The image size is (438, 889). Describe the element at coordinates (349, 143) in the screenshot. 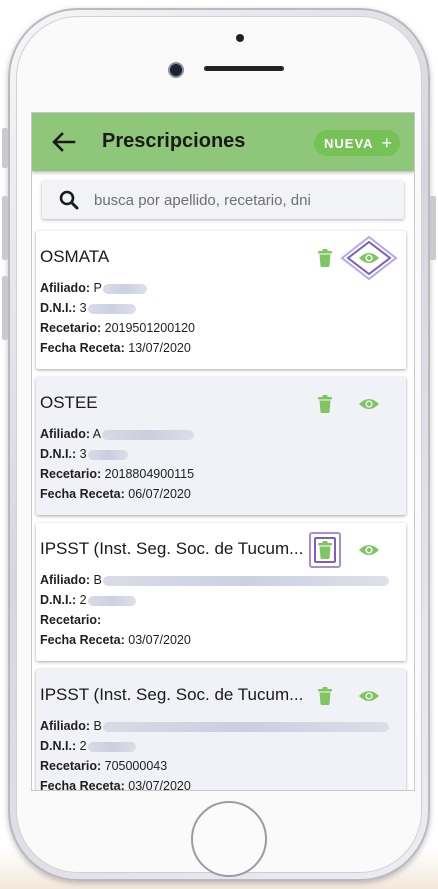

I see `new-button-label: NUEVA` at that location.